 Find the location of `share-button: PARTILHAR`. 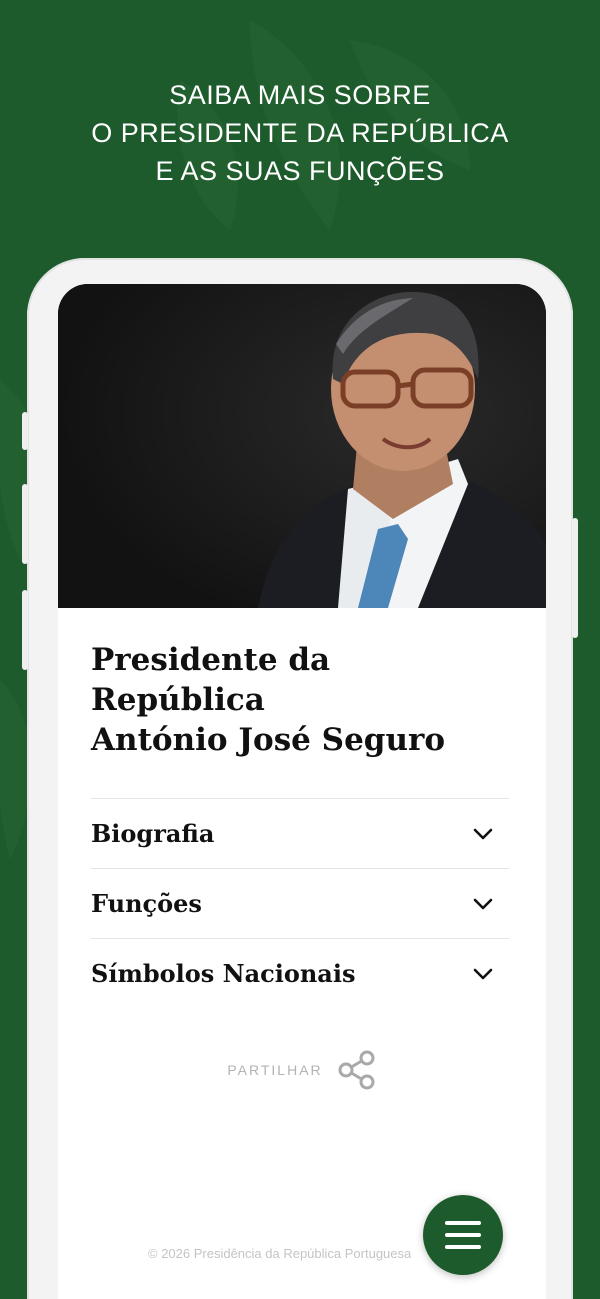

share-button: PARTILHAR is located at coordinates (302, 1070).